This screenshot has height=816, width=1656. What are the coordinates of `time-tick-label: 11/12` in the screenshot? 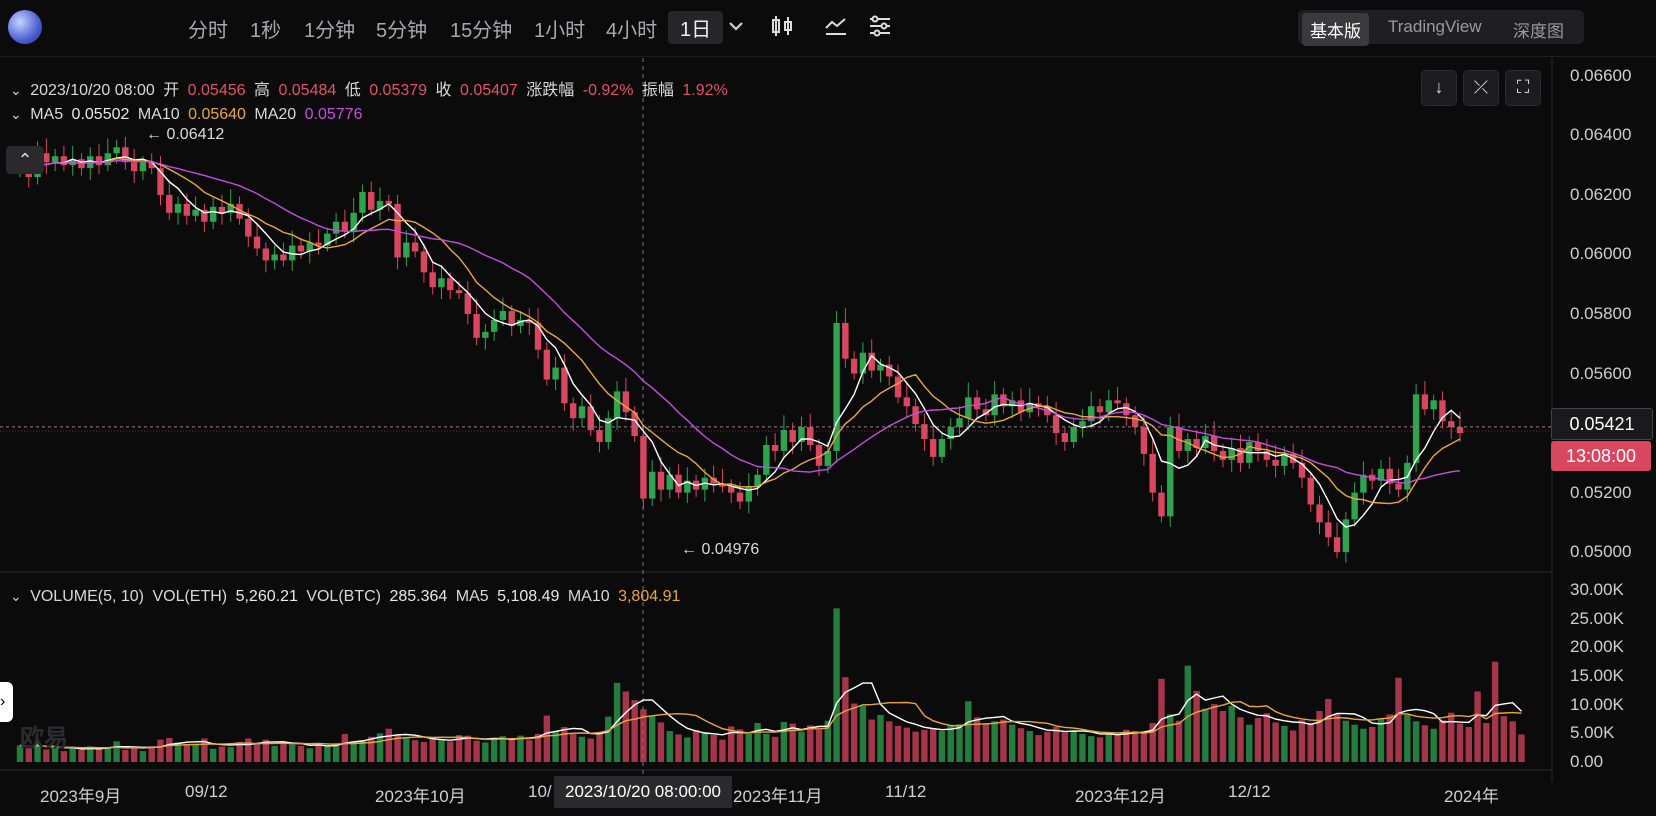 It's located at (906, 791).